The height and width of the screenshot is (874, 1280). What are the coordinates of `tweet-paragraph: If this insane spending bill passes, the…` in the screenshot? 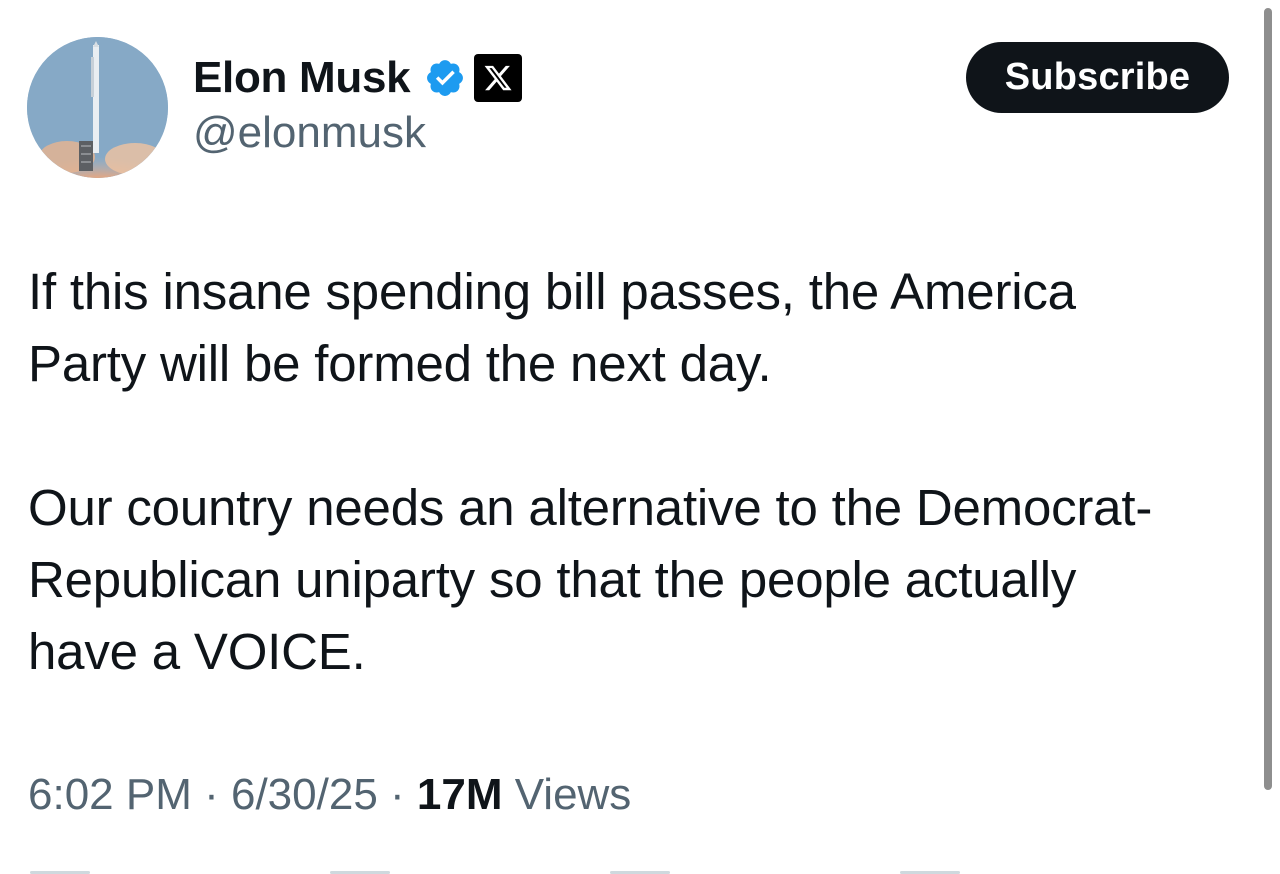 It's located at (552, 327).